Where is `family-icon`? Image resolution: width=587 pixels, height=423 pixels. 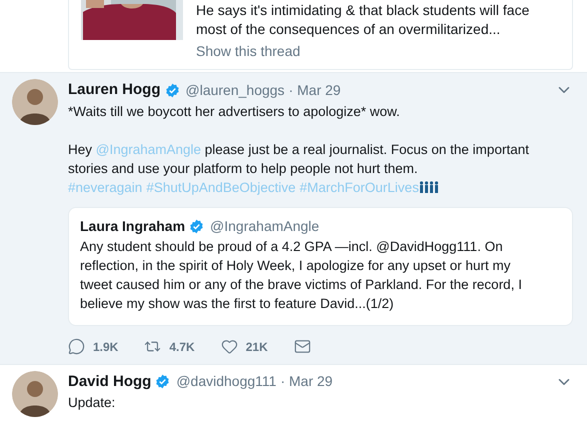 family-icon is located at coordinates (428, 187).